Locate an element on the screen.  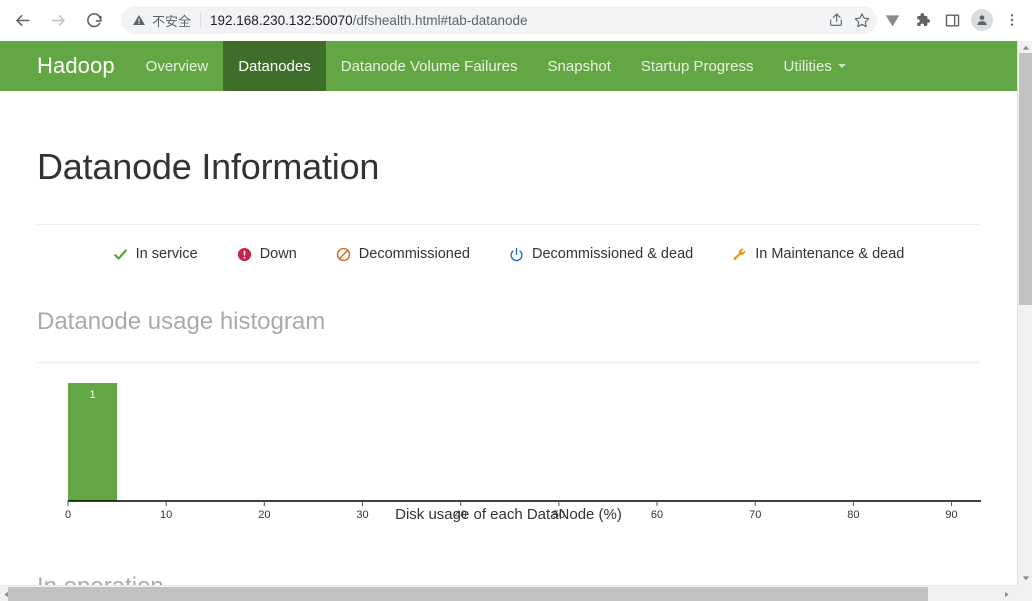
legend-item-decommissioned-dead: Decommissioned & dead is located at coordinates (601, 254).